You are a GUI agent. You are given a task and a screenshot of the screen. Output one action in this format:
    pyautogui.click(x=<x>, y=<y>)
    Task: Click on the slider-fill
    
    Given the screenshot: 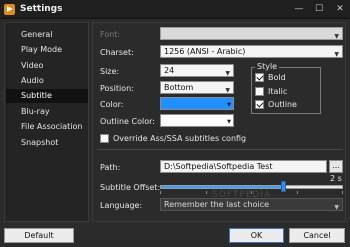 What is the action you would take?
    pyautogui.click(x=221, y=187)
    